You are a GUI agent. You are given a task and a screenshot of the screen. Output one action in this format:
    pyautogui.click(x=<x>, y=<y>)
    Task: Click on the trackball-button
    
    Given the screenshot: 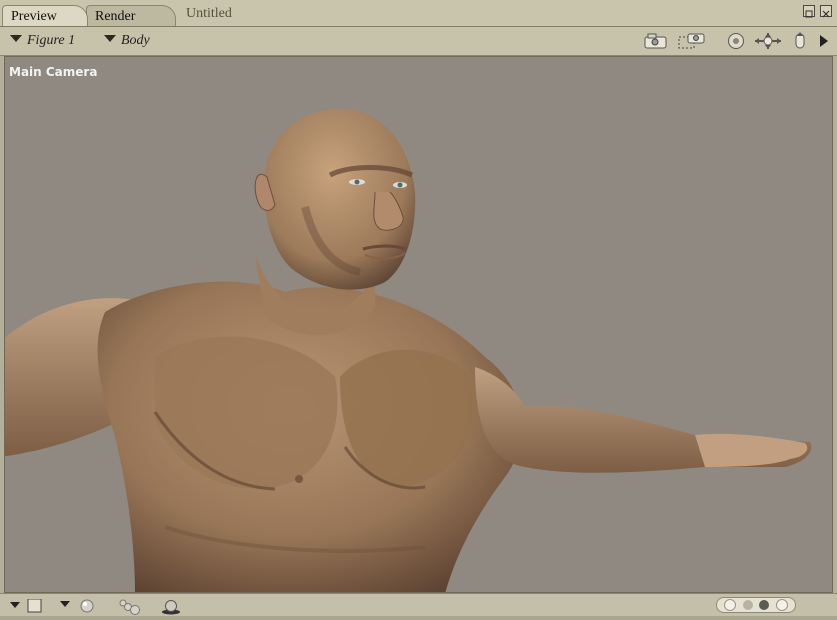 What is the action you would take?
    pyautogui.click(x=736, y=41)
    